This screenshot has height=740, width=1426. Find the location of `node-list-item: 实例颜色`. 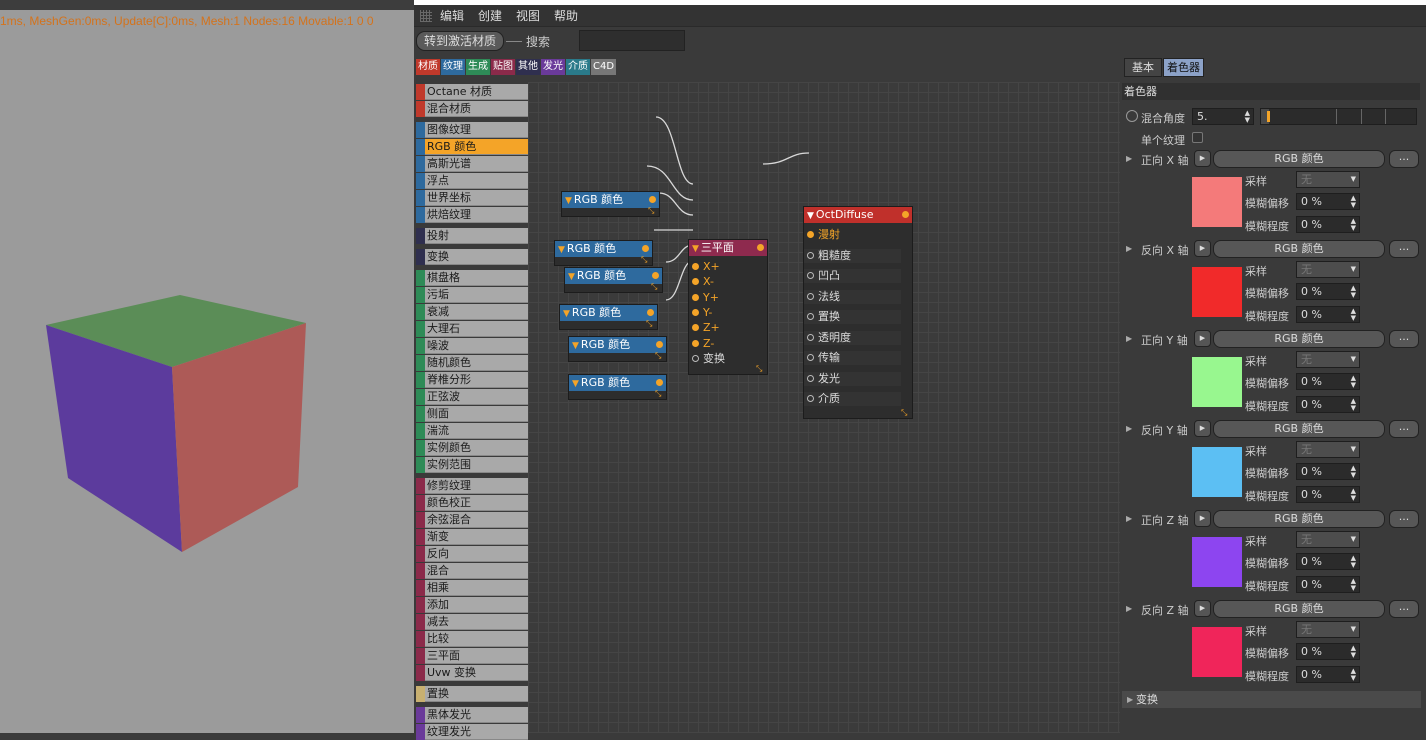

node-list-item: 实例颜色 is located at coordinates (472, 448).